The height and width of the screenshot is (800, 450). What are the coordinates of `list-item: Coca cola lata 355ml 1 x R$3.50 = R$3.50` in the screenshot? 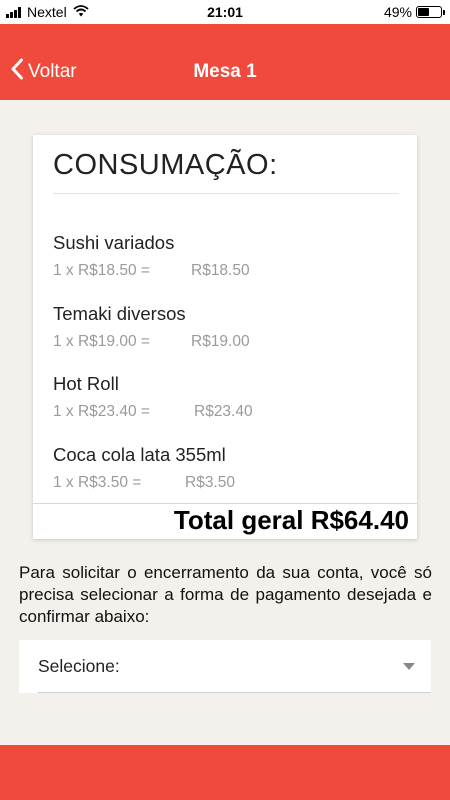 It's located at (223, 468).